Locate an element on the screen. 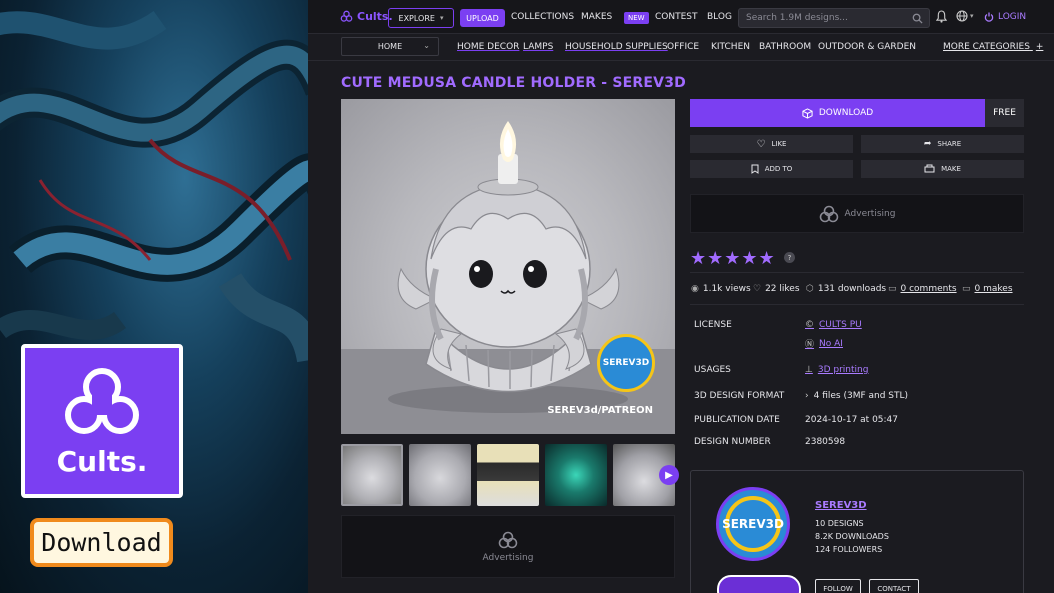  share-button: ➦ SHARE is located at coordinates (942, 144).